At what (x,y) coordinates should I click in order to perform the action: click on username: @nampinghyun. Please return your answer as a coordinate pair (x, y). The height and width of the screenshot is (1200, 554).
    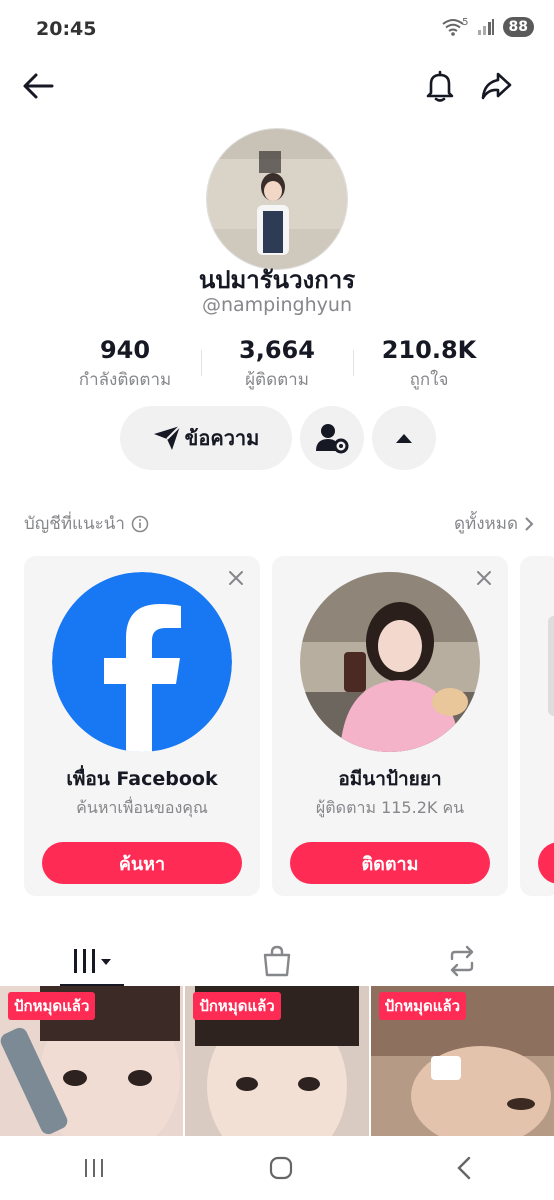
    Looking at the image, I should click on (276, 305).